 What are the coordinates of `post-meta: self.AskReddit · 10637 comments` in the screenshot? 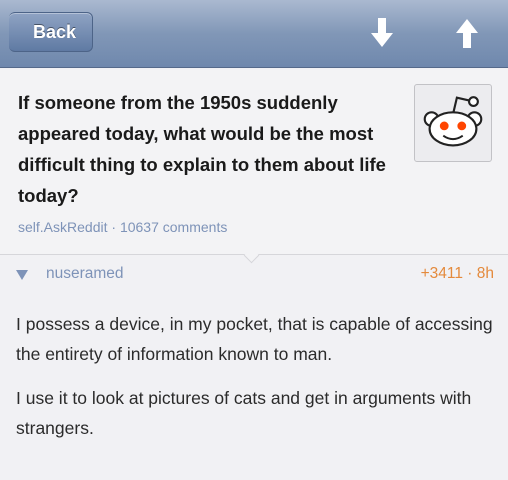 It's located at (122, 227).